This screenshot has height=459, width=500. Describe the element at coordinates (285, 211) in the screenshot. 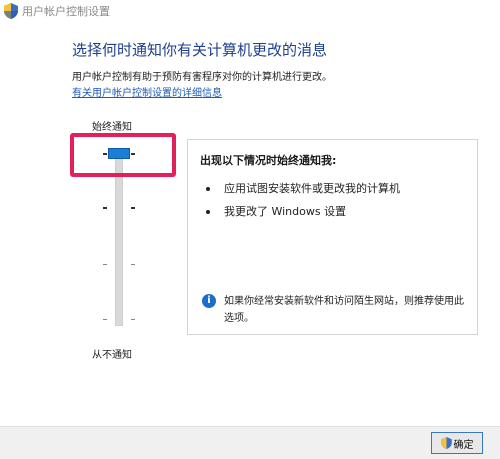

I see `list-item-text: 我更改了 Windows 设置` at that location.